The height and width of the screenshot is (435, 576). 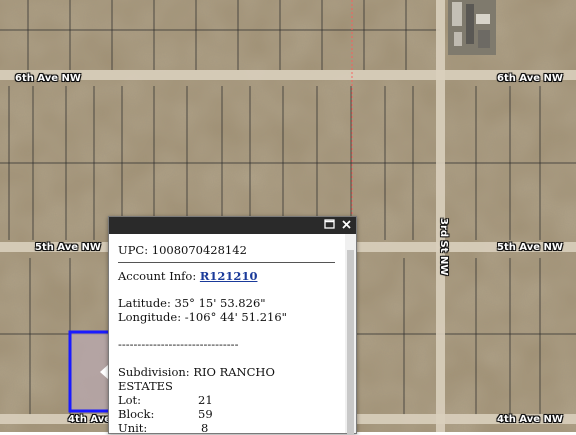 What do you see at coordinates (232, 225) in the screenshot?
I see `popup-titlebar` at bounding box center [232, 225].